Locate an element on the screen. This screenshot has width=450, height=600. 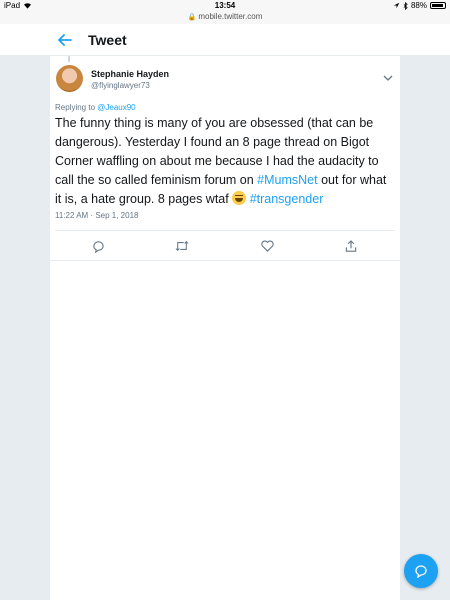
retweet-button is located at coordinates (182, 246).